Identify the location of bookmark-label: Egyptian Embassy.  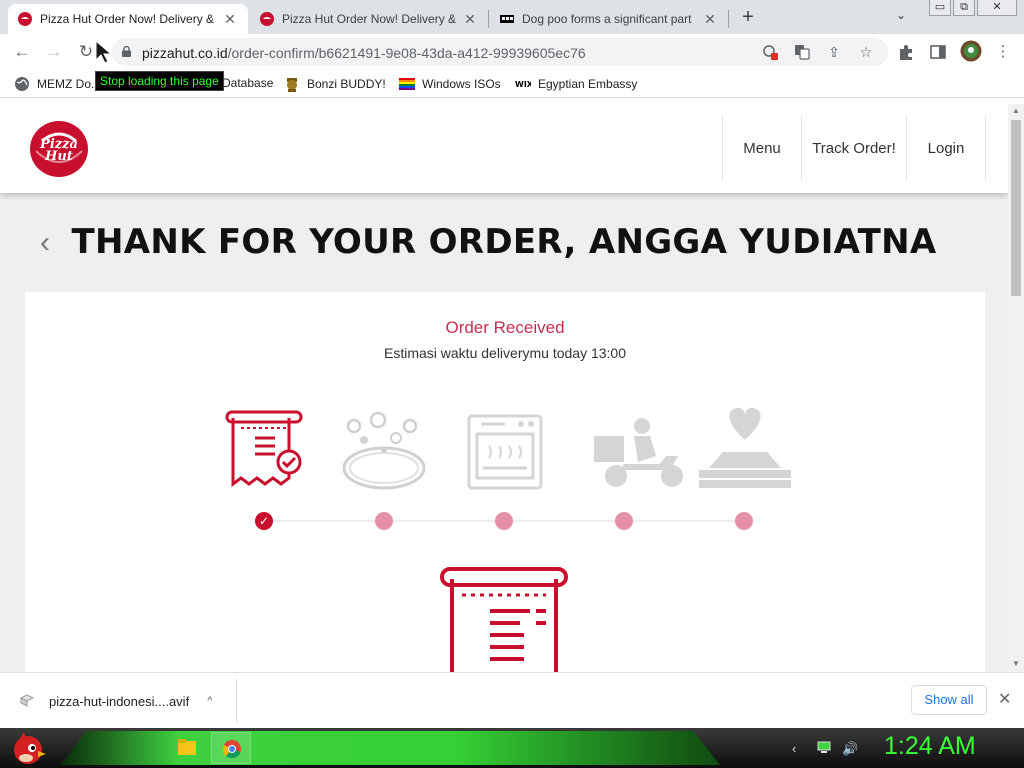
(588, 84).